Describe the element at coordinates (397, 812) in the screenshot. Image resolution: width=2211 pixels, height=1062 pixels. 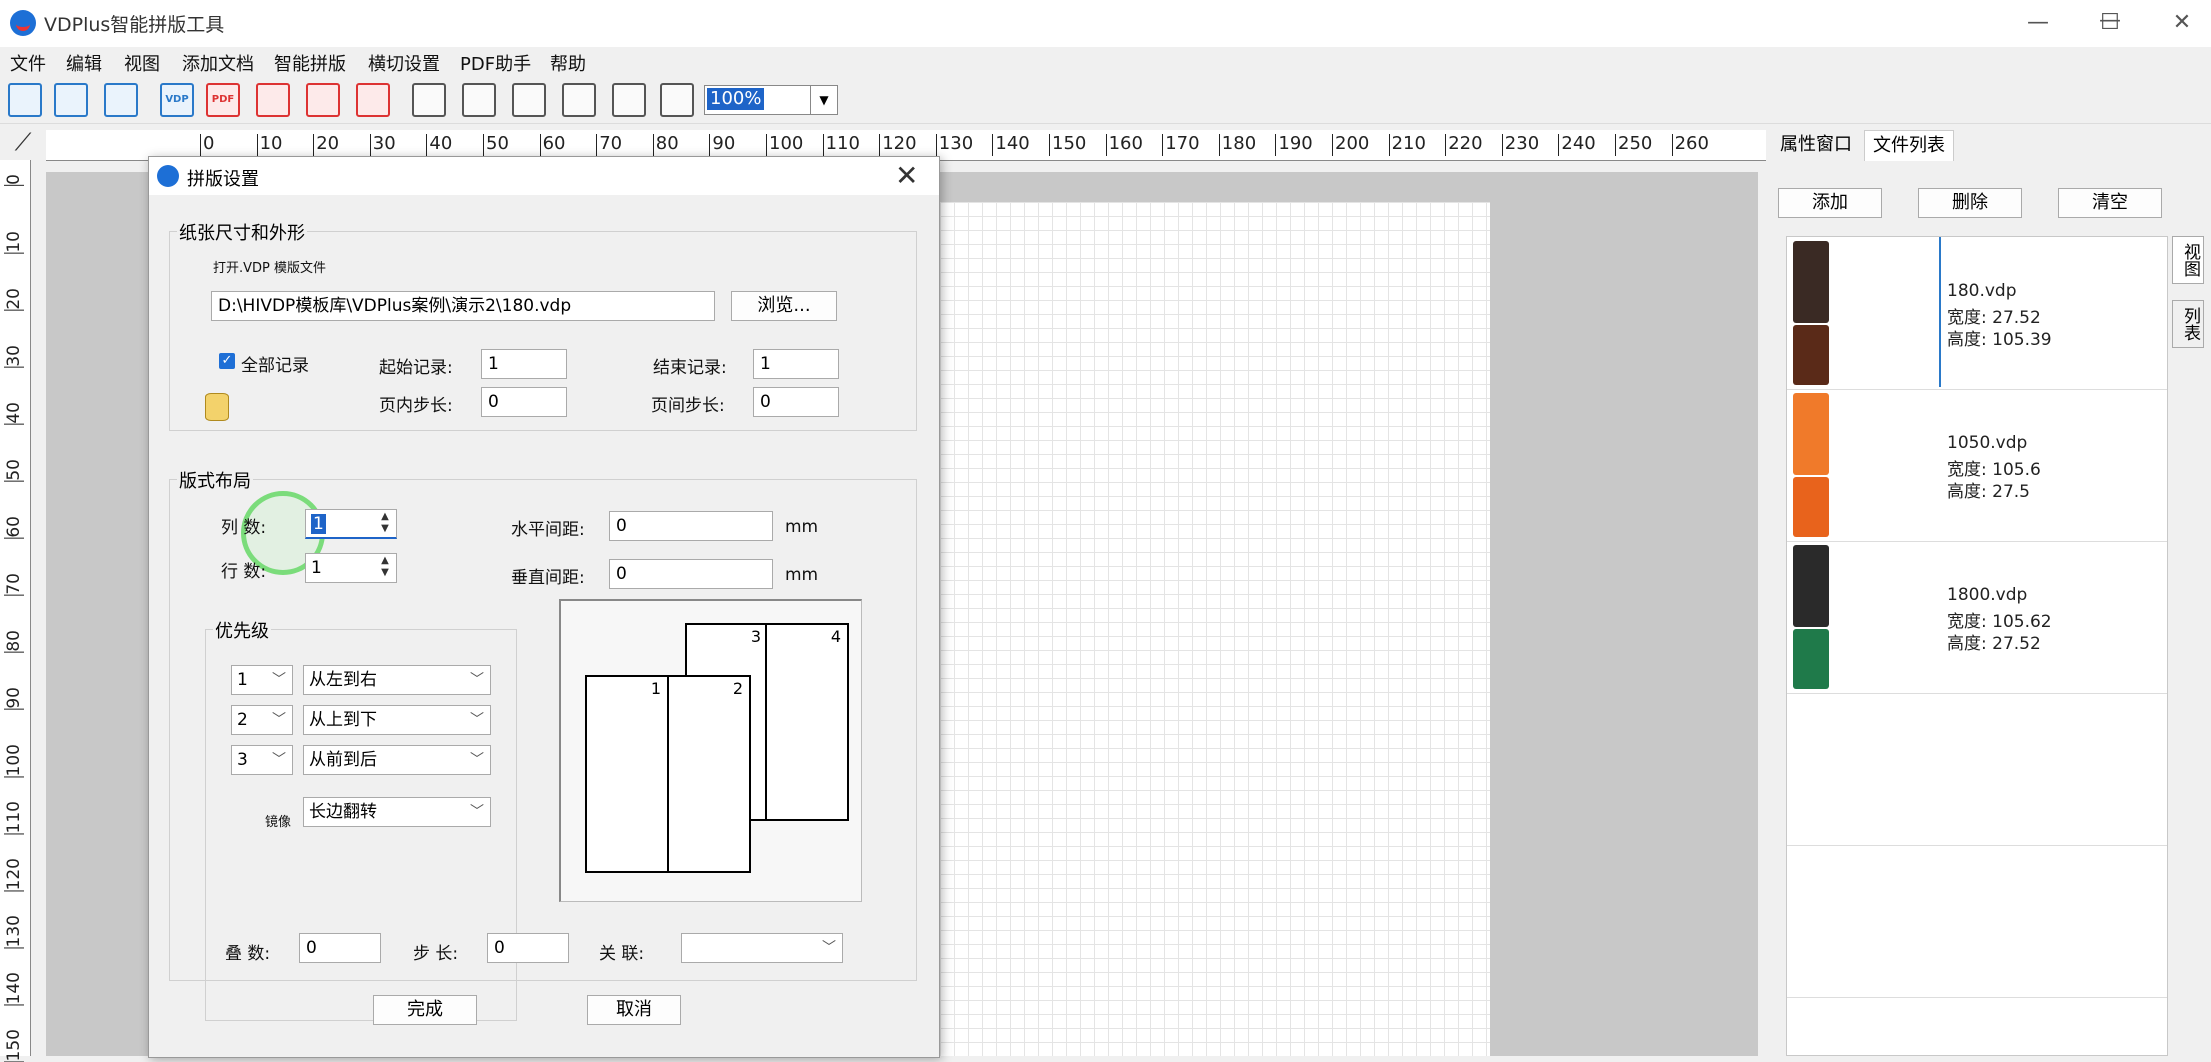
I see `mirror-select: 长边翻转 ﹀` at that location.